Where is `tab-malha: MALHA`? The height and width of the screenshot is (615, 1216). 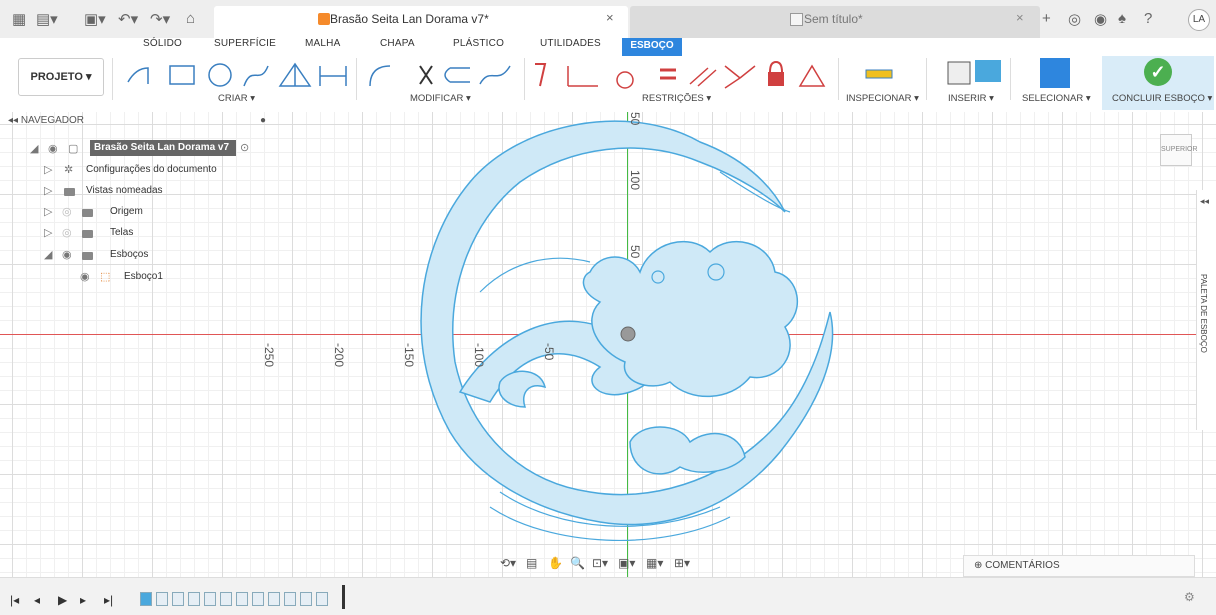 tab-malha: MALHA is located at coordinates (322, 43).